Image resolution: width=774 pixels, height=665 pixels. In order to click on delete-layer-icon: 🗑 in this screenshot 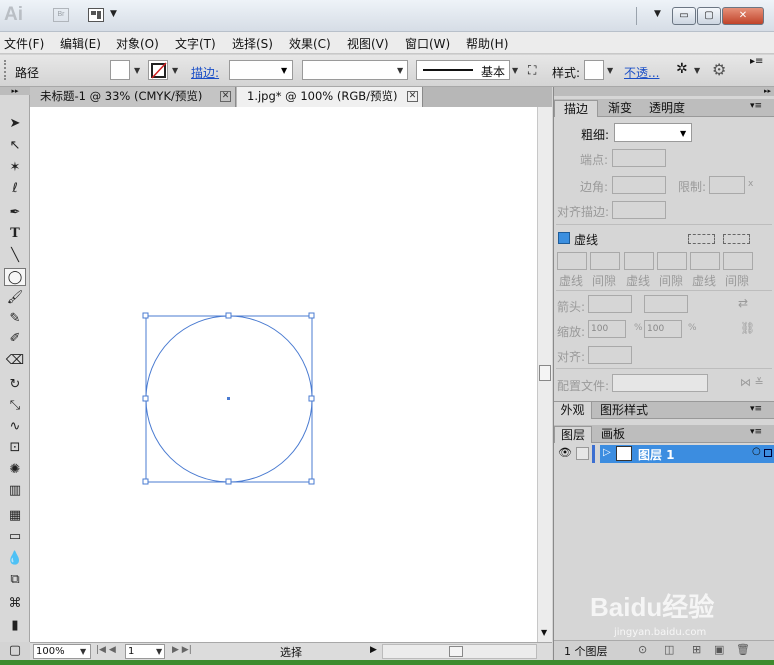, I will do `click(743, 649)`.